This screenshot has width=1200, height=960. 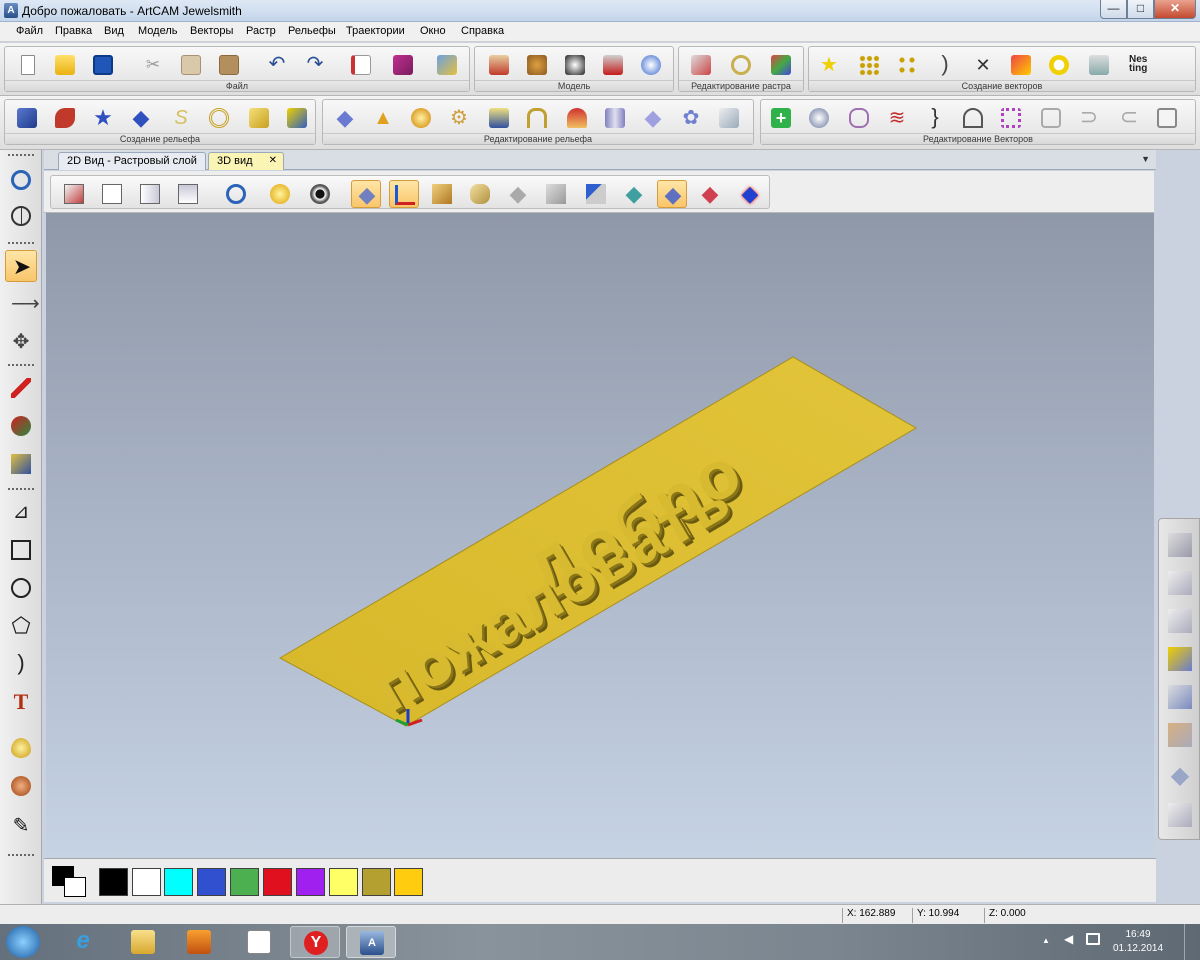 I want to click on circle-tool, so click(x=21, y=588).